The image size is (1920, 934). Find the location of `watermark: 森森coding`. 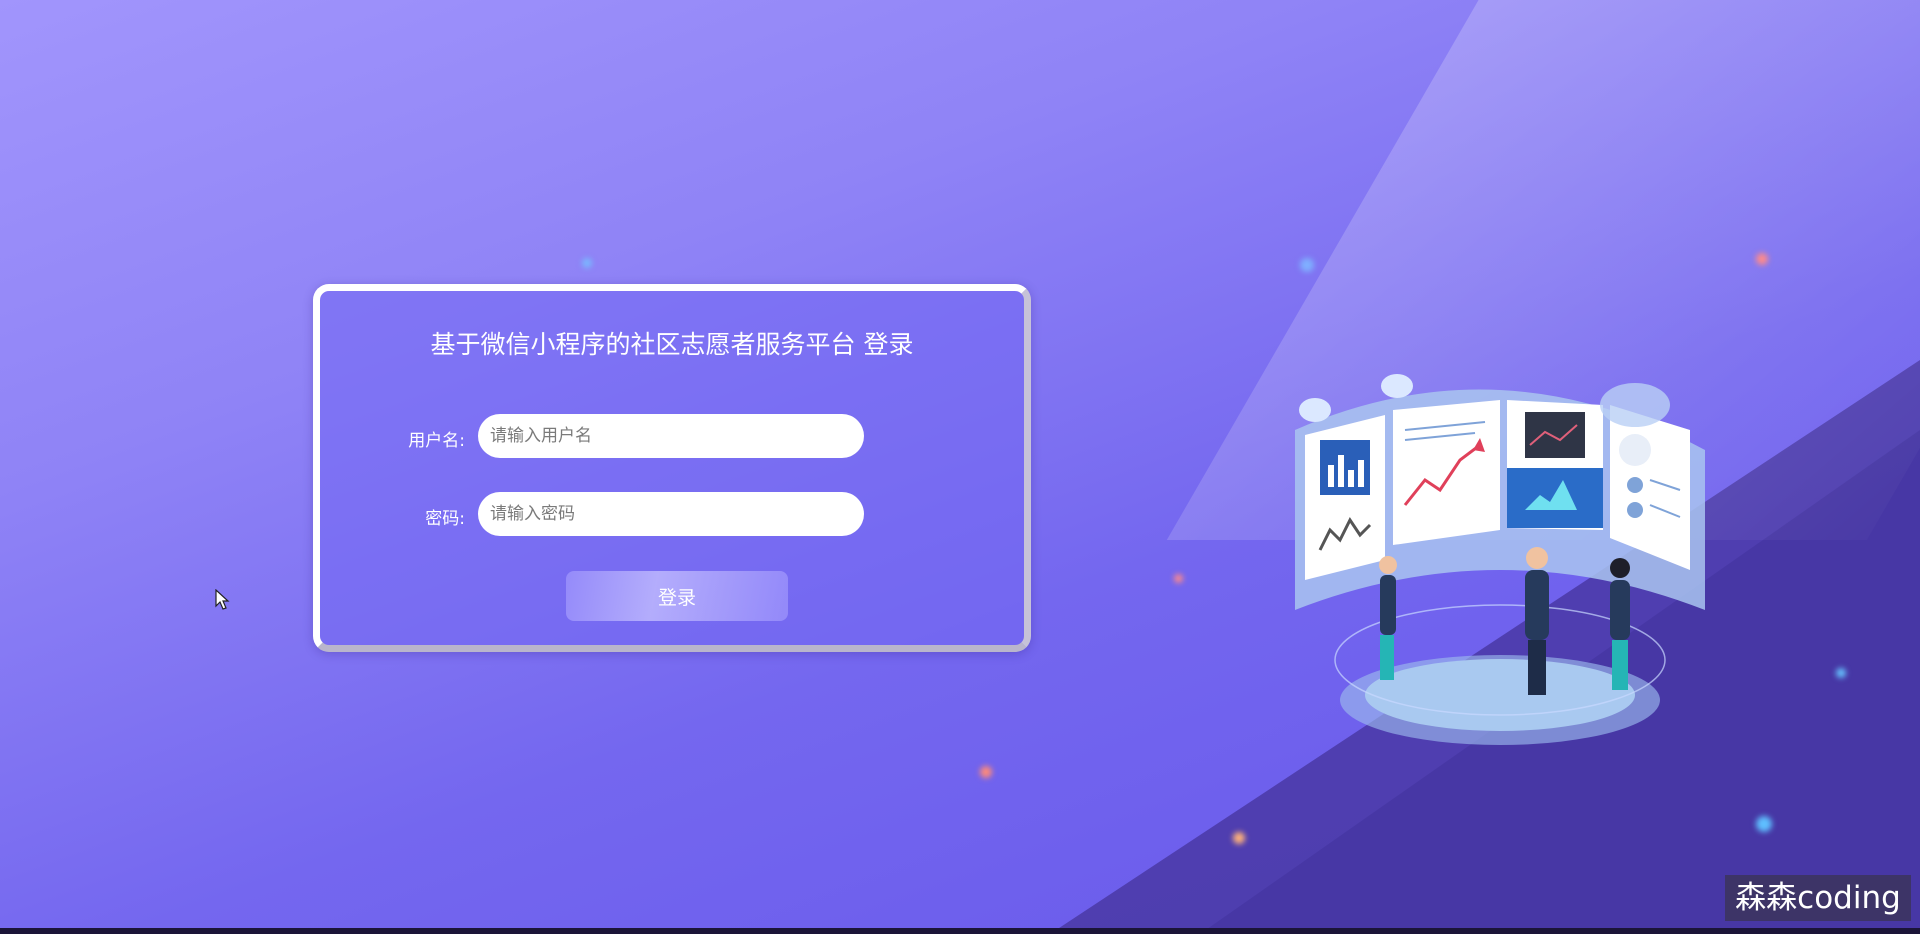

watermark: 森森coding is located at coordinates (1818, 898).